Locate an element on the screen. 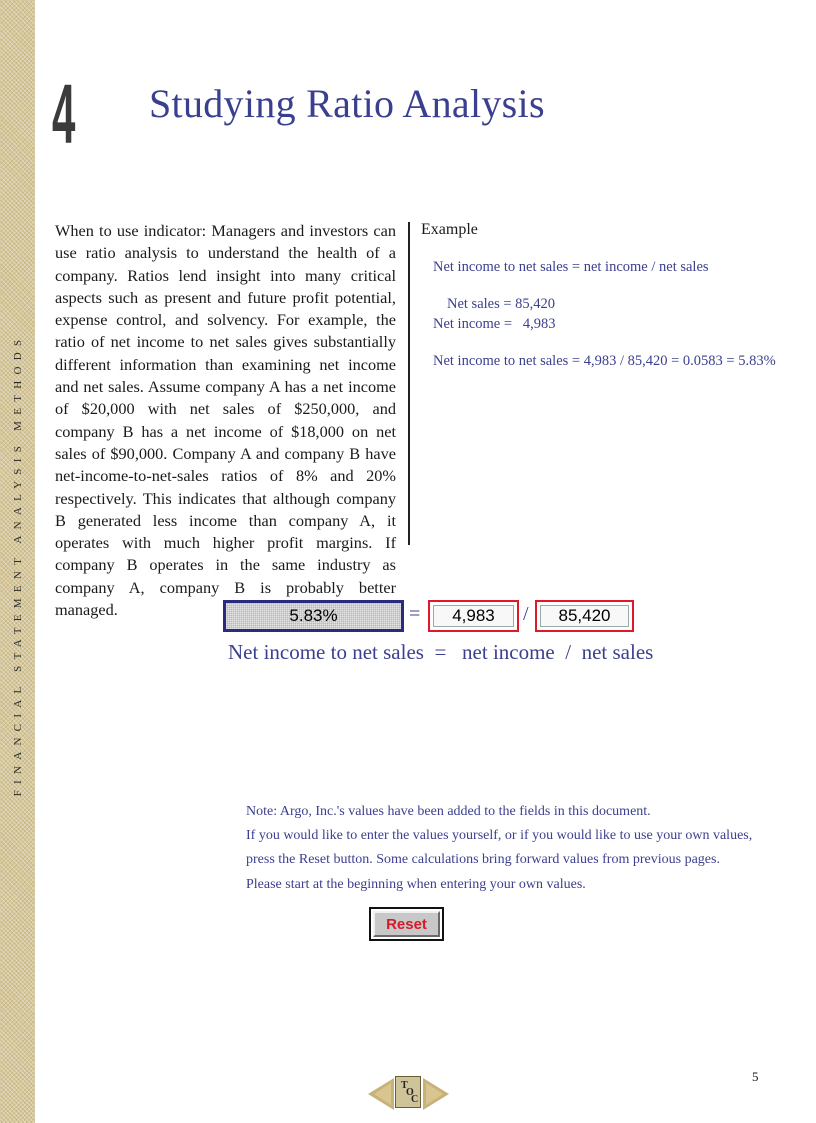 The image size is (816, 1123). ratio-result-value: 5.83% is located at coordinates (313, 615).